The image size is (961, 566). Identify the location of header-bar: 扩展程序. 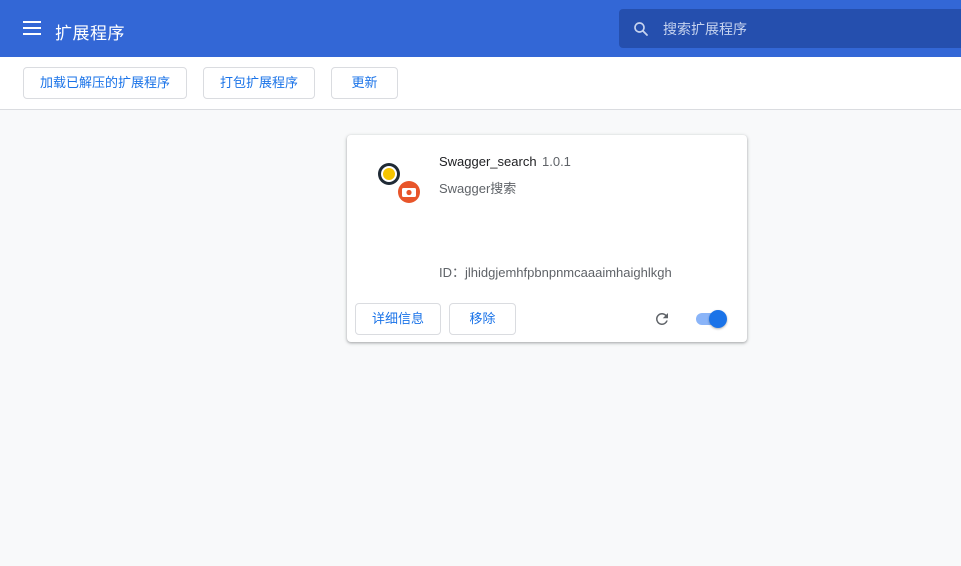
(480, 28).